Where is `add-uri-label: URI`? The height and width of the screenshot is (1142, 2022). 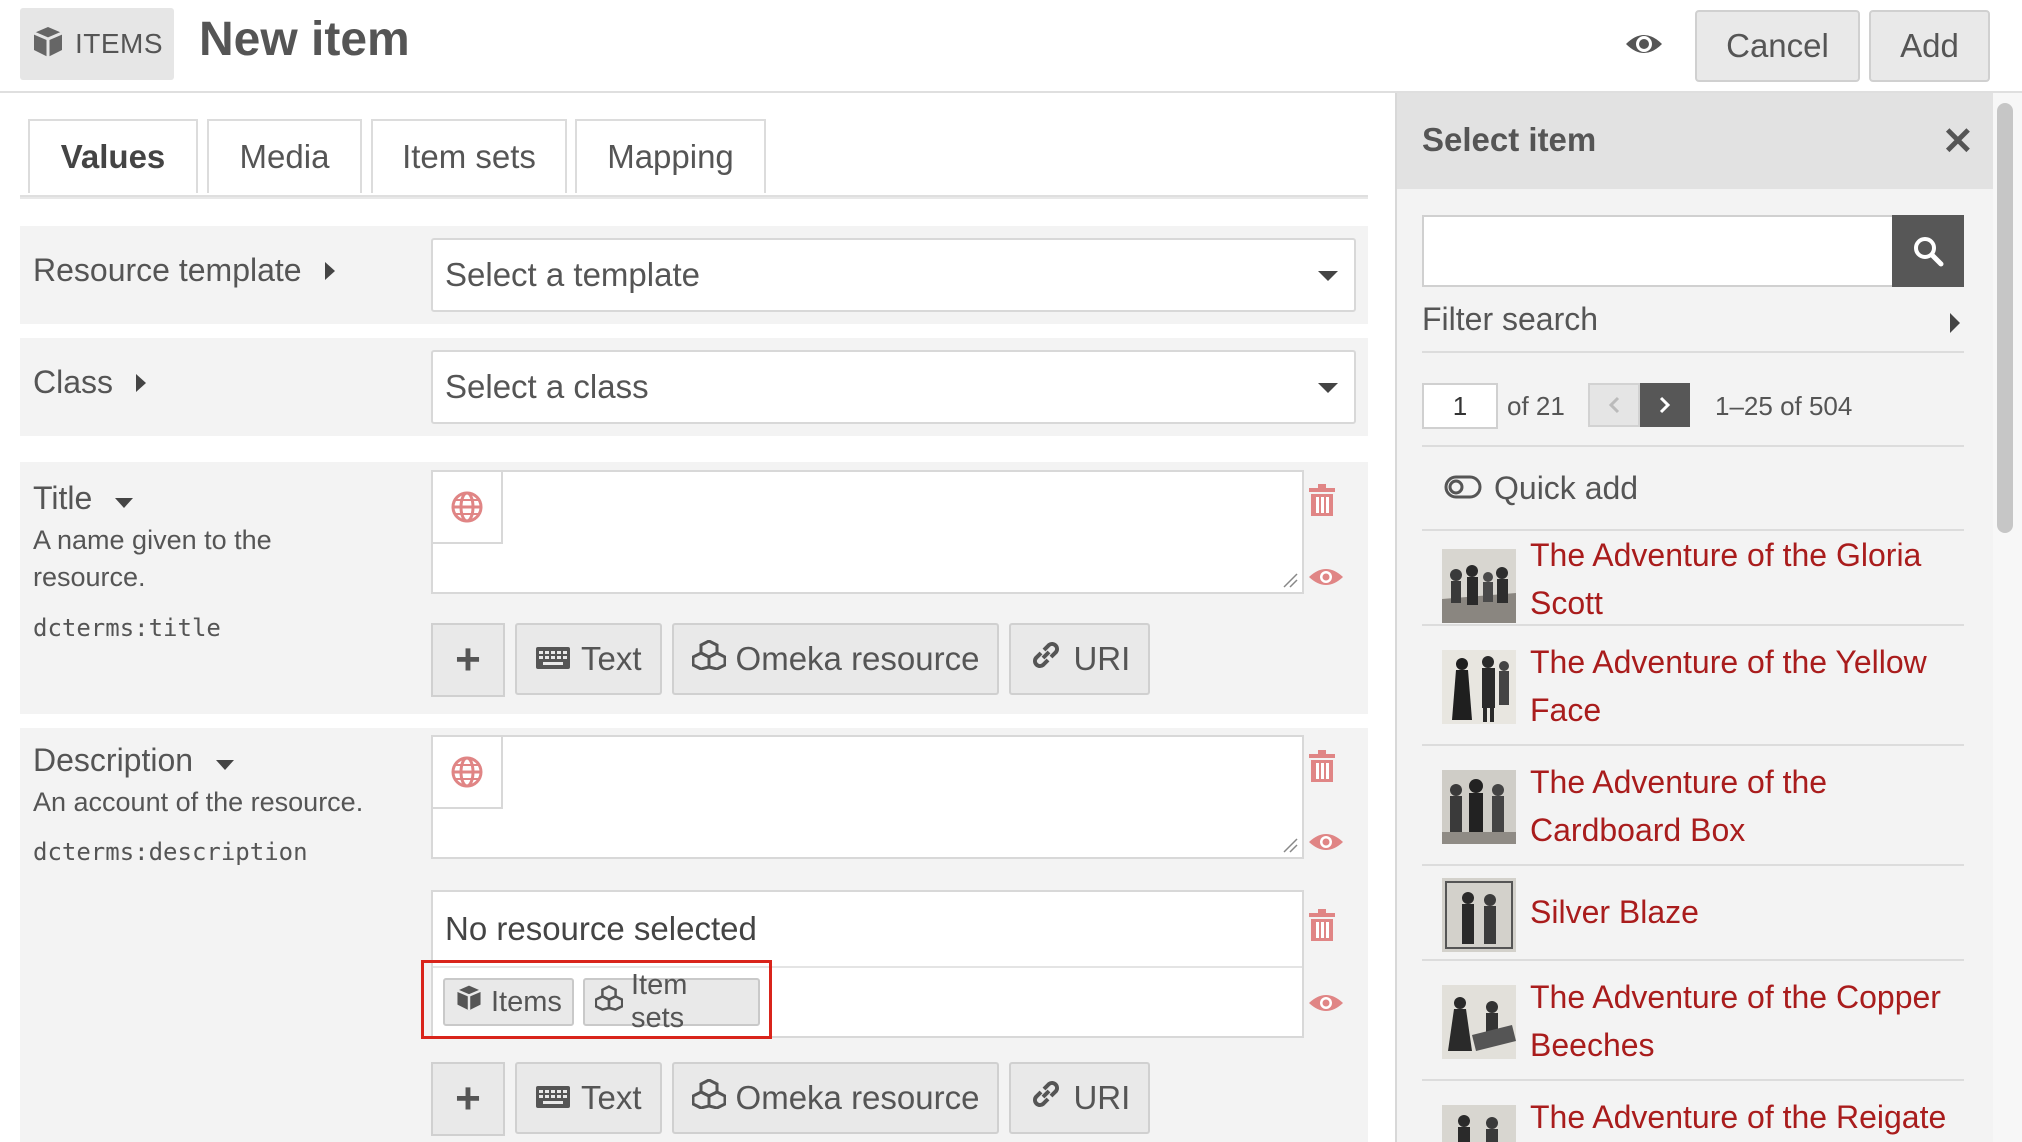
add-uri-label: URI is located at coordinates (1102, 1097).